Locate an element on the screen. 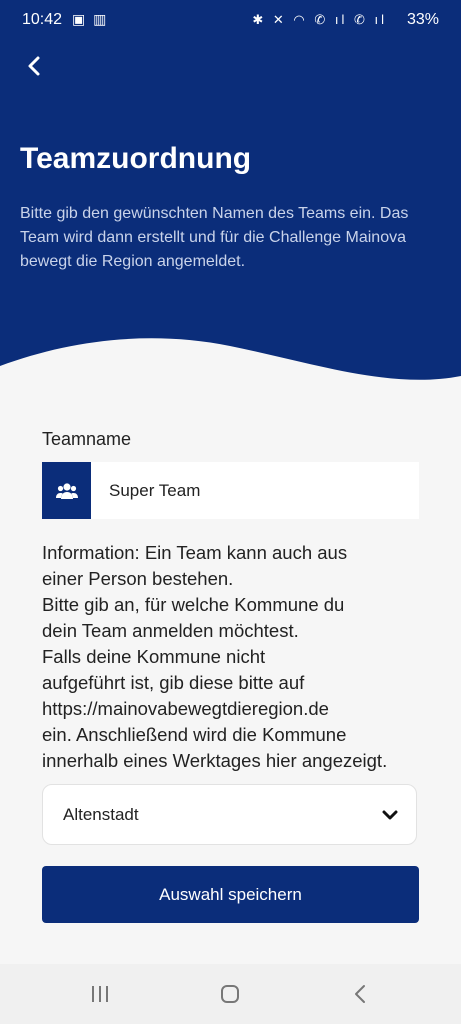 The image size is (461, 1024). status-time: 10:42 is located at coordinates (42, 19).